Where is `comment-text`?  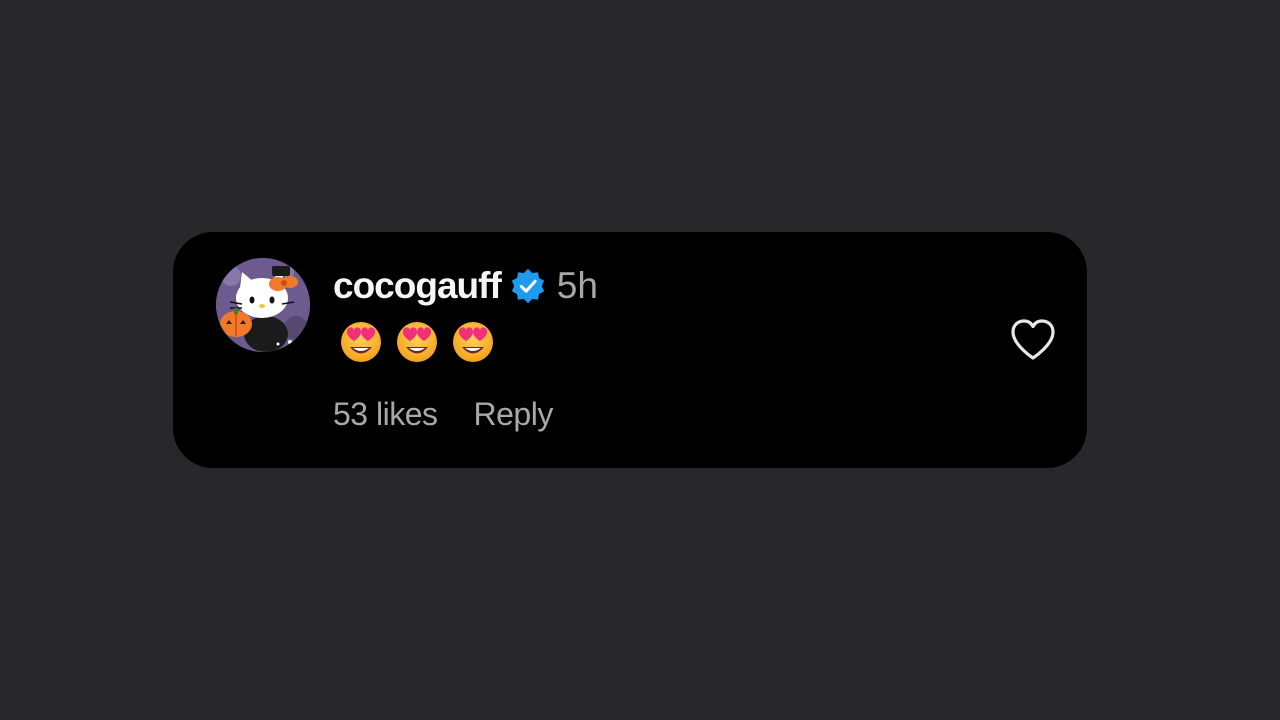
comment-text is located at coordinates (422, 341).